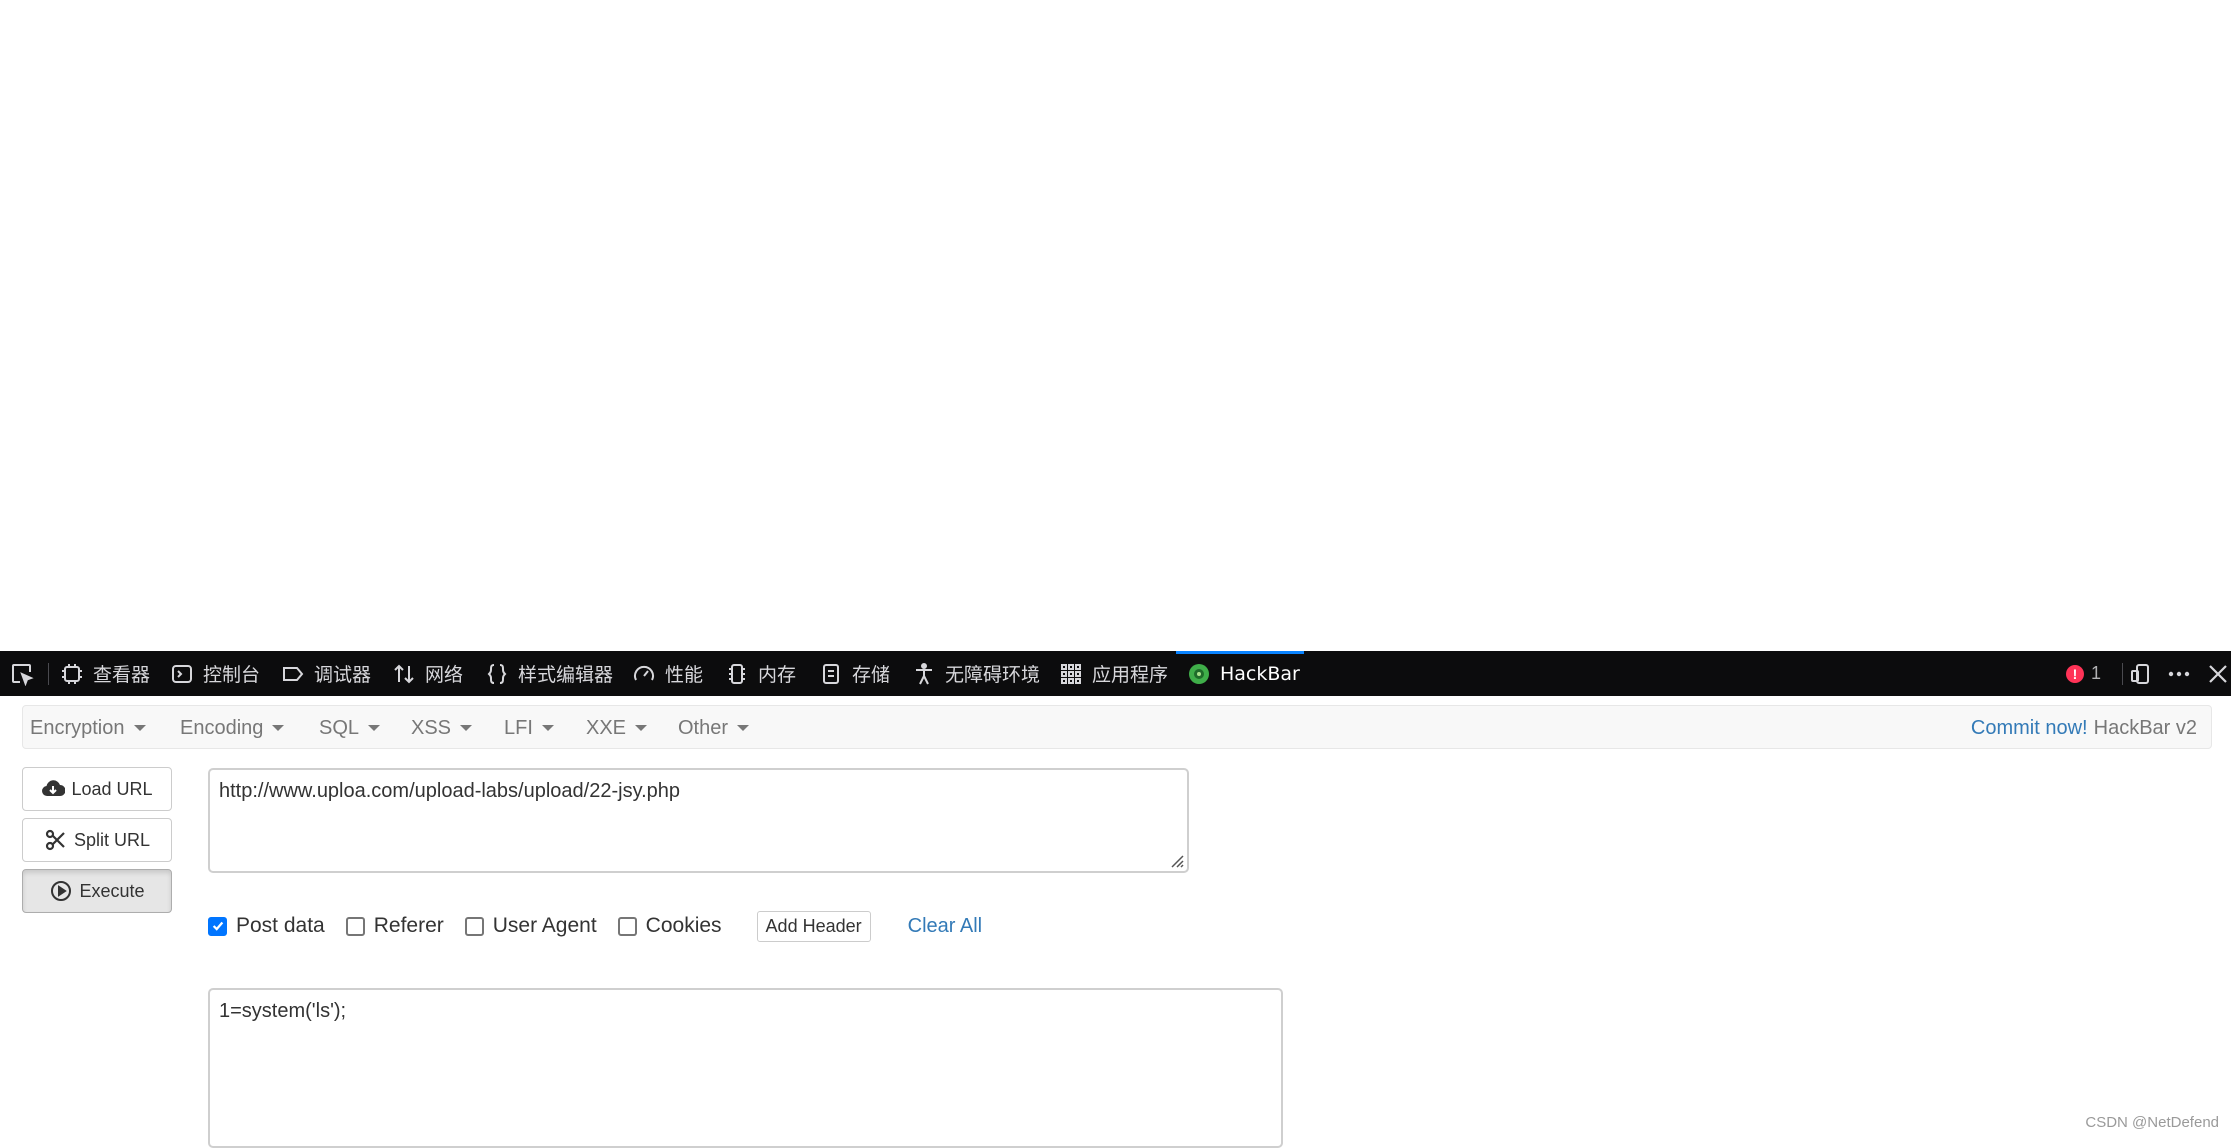 This screenshot has width=2231, height=1148. What do you see at coordinates (1199, 673) in the screenshot?
I see `hackbar-icon` at bounding box center [1199, 673].